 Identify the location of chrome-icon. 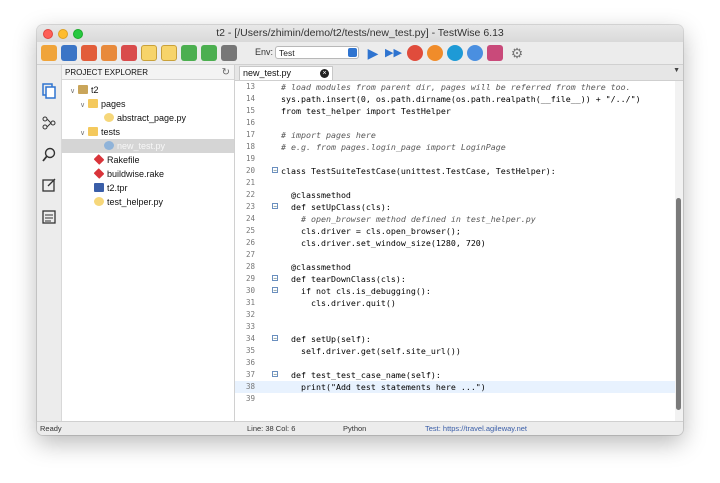
(415, 53).